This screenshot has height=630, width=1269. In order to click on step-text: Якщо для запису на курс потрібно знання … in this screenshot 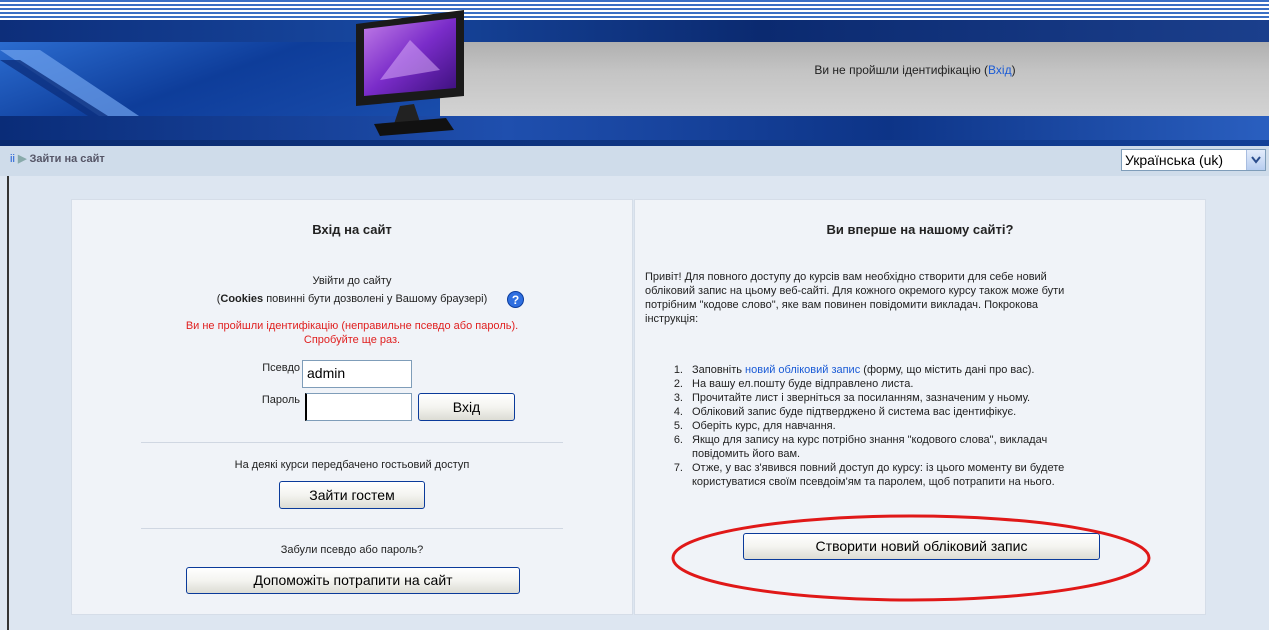, I will do `click(870, 440)`.